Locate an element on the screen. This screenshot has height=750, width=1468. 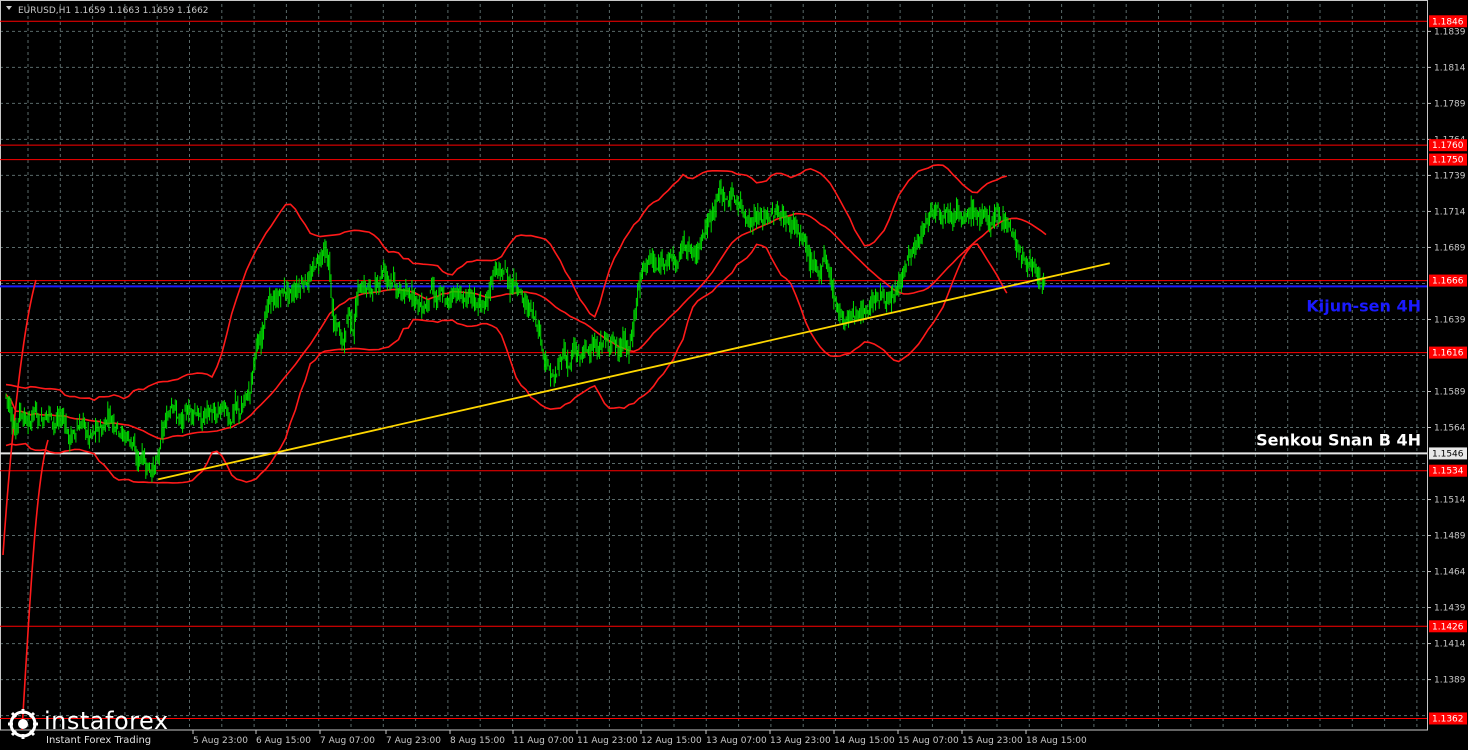
y-tick-label: 1.1739 is located at coordinates (1450, 176).